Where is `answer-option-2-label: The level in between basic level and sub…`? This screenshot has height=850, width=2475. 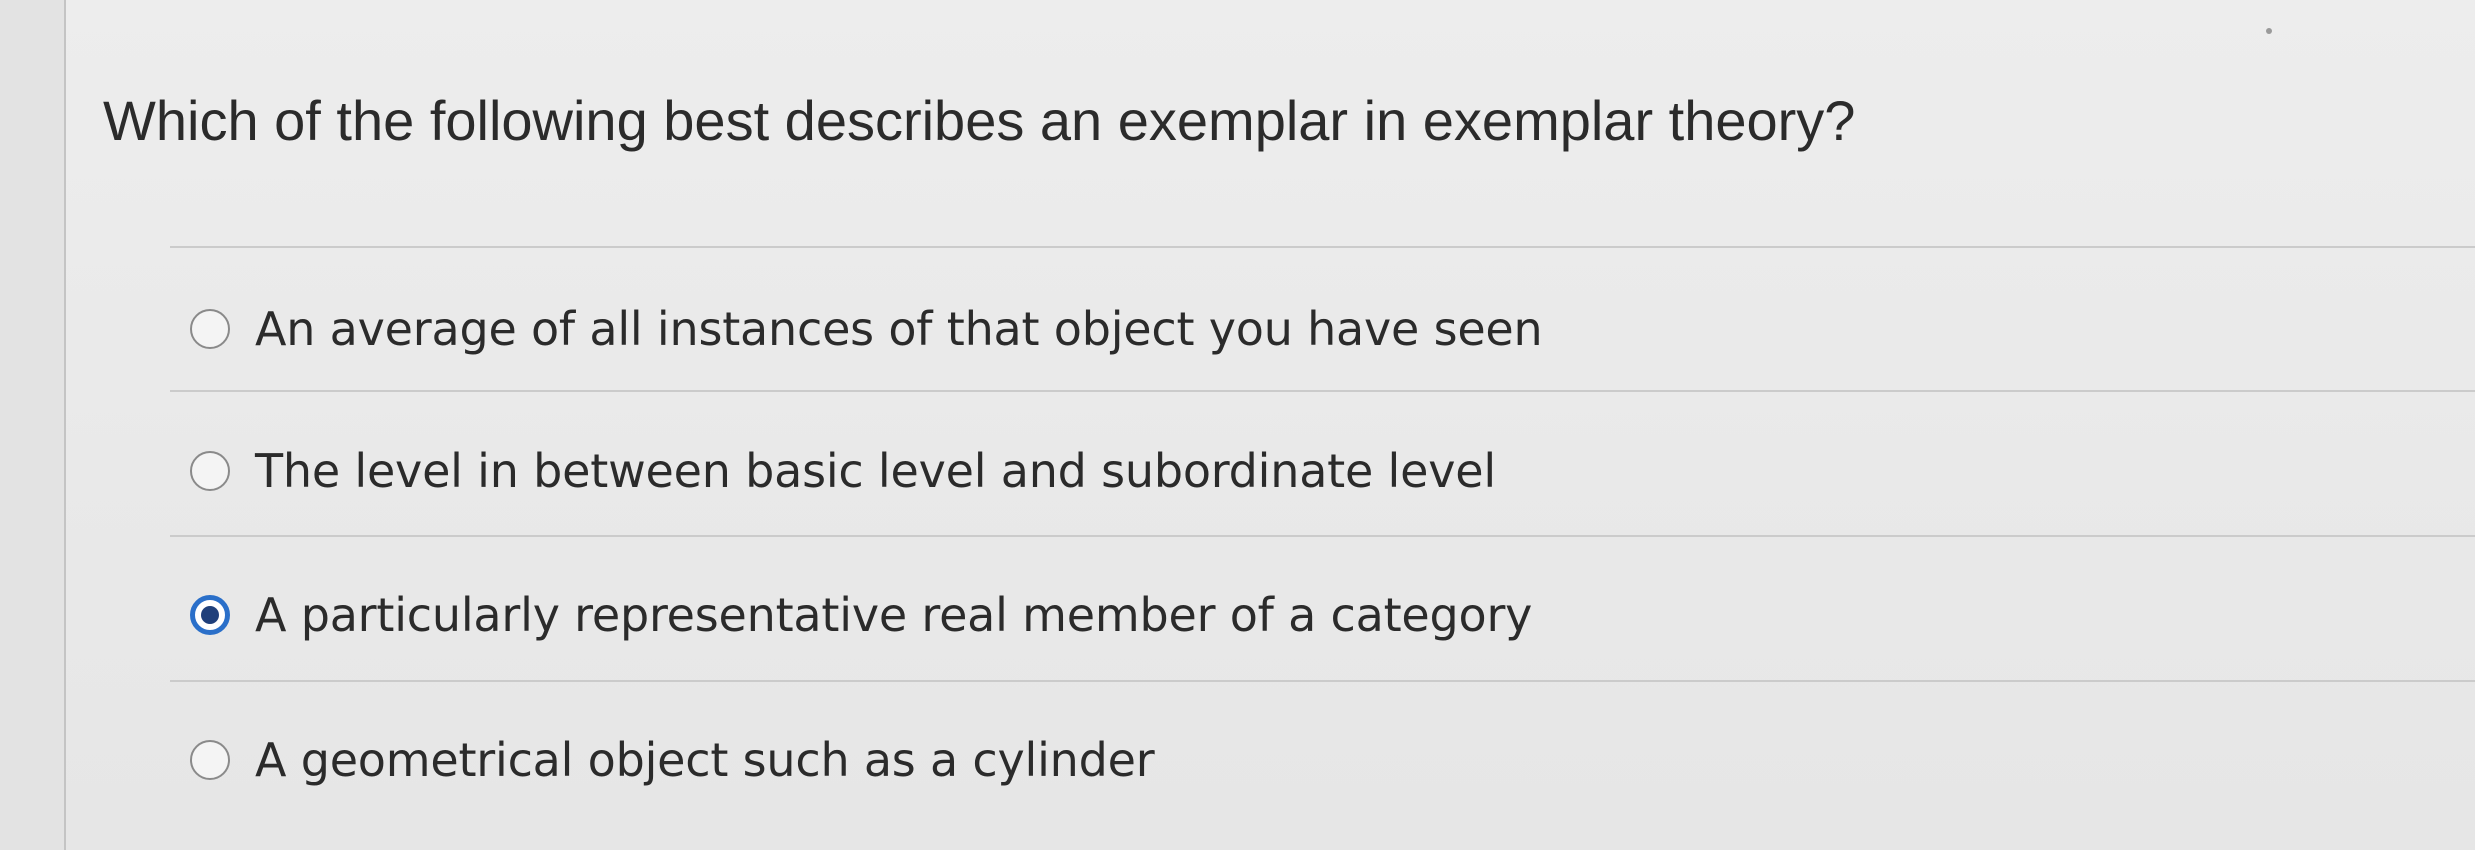
answer-option-2-label: The level in between basic level and sub… is located at coordinates (875, 471).